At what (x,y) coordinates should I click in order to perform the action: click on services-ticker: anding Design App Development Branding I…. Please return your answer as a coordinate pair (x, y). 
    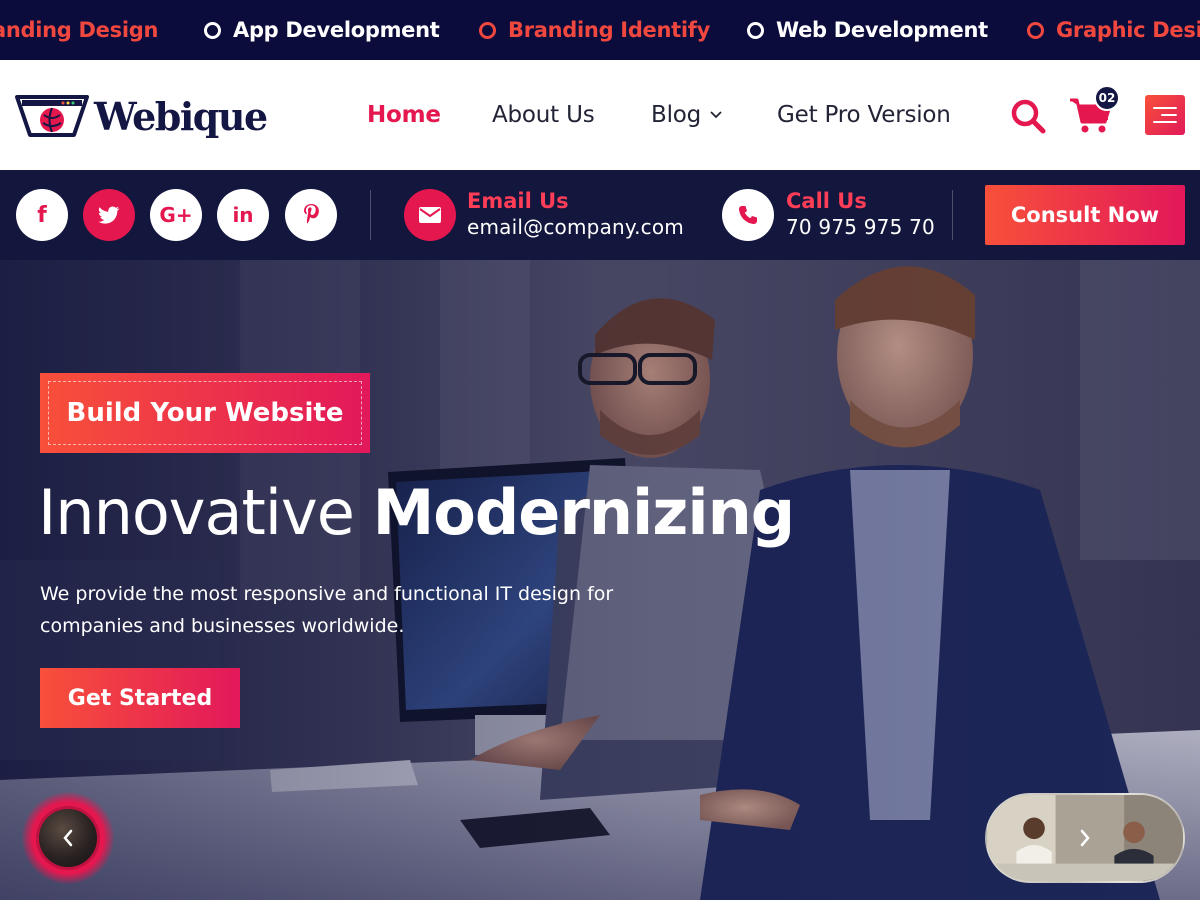
    Looking at the image, I should click on (600, 30).